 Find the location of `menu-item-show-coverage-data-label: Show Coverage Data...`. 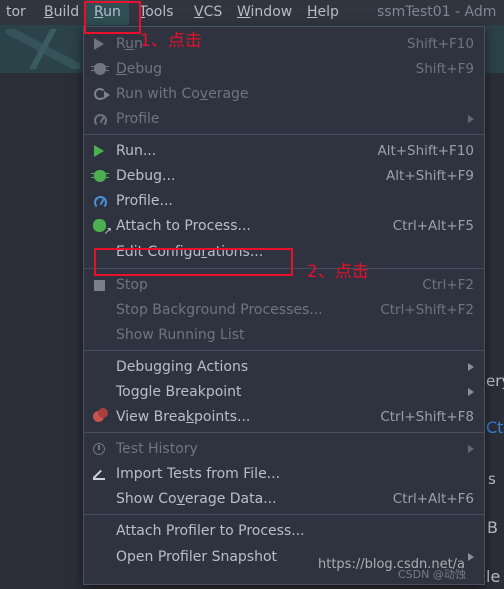

menu-item-show-coverage-data-label: Show Coverage Data... is located at coordinates (196, 498).